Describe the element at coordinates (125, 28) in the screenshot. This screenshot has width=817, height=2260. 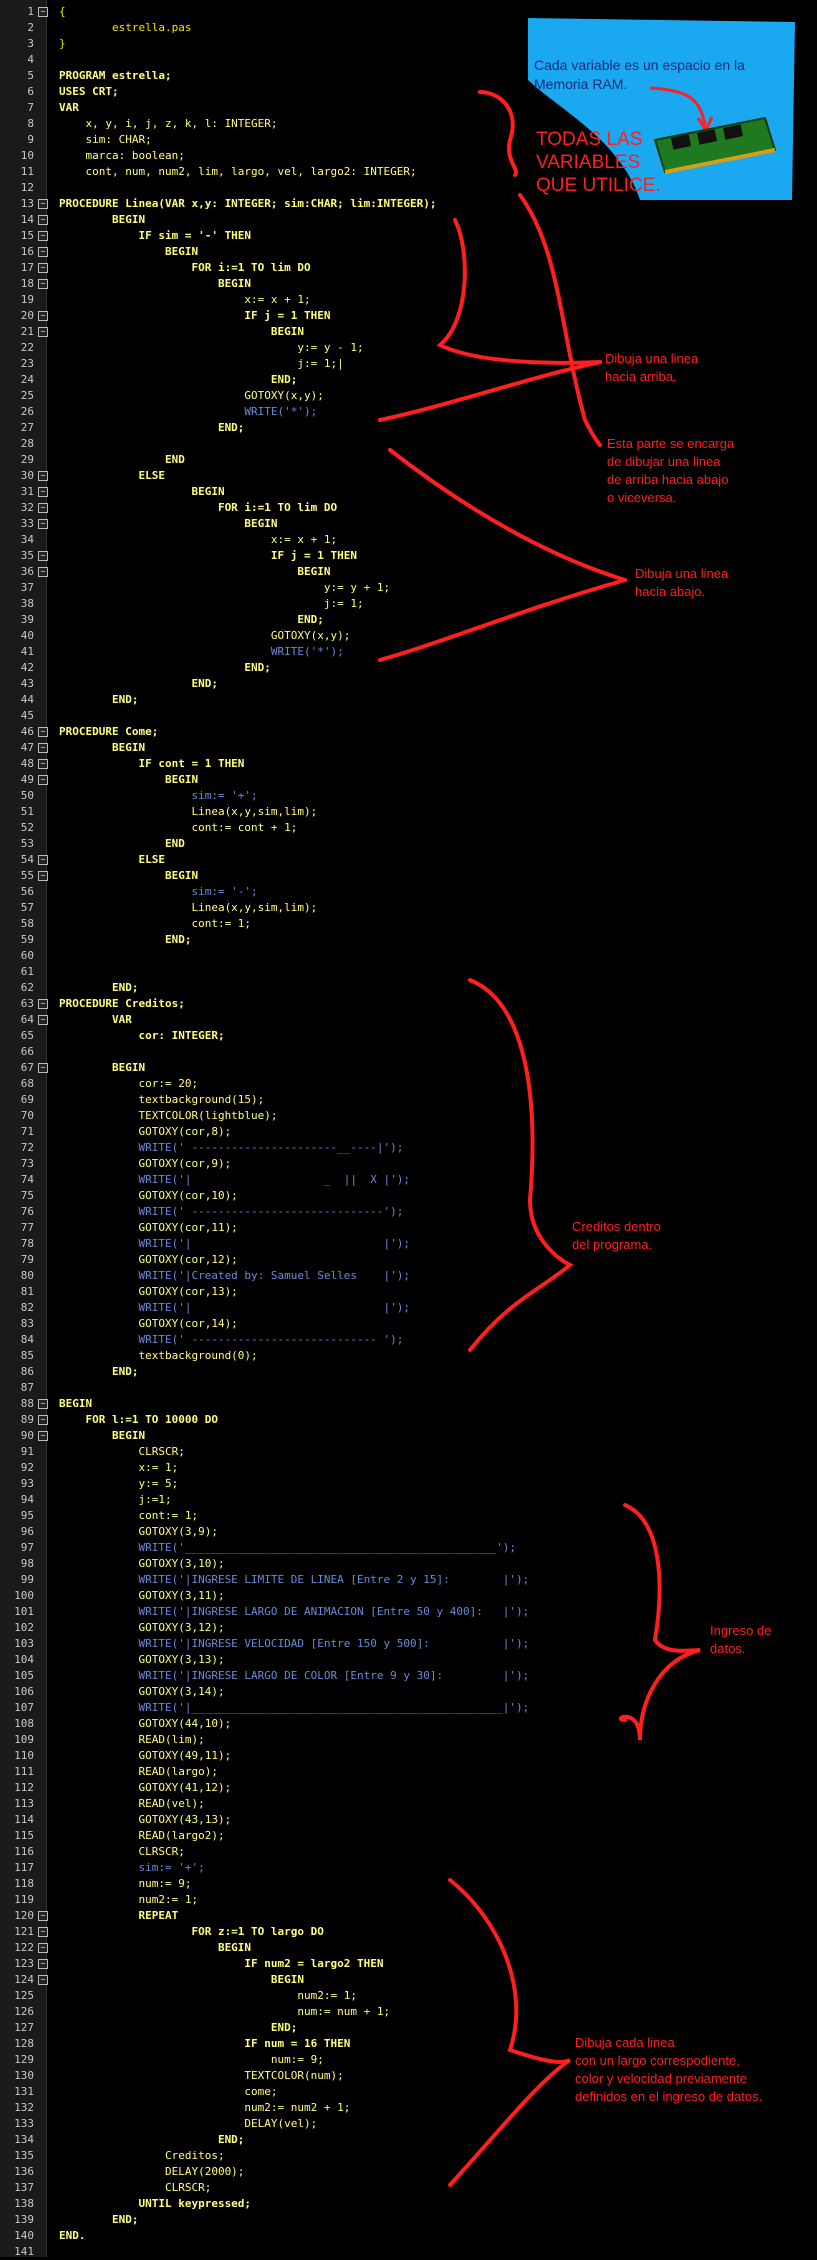
I see `code-line: estrella.pas` at that location.